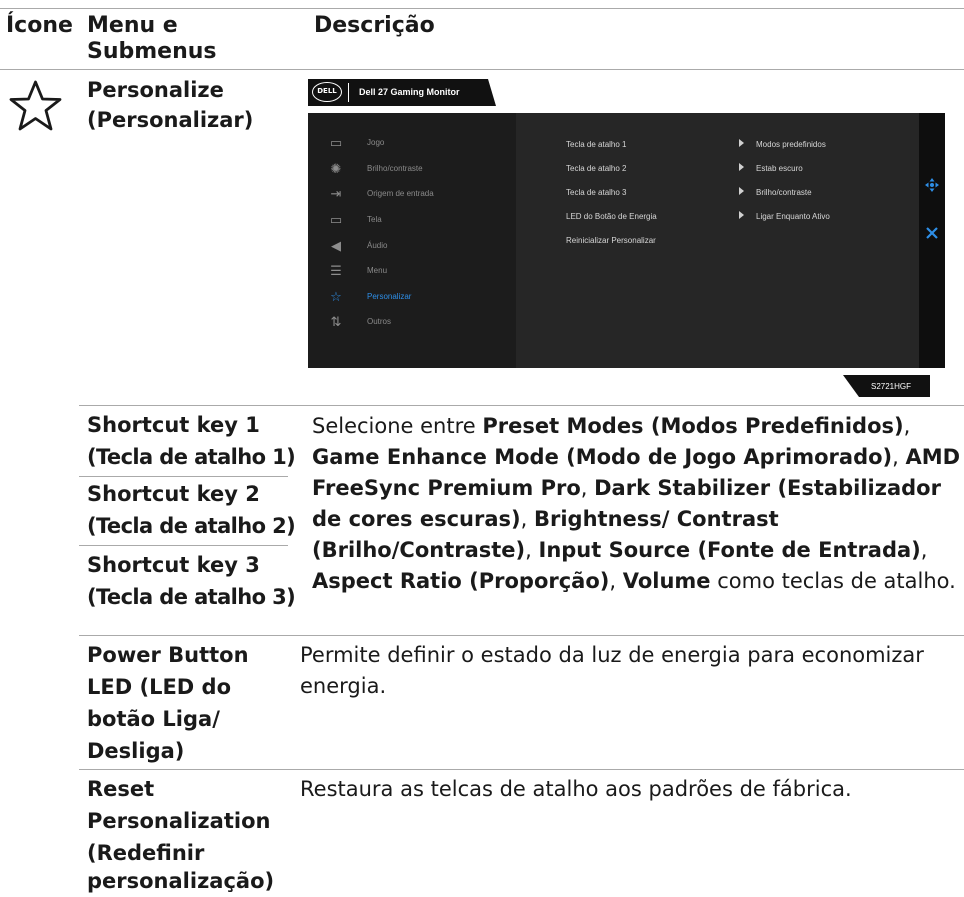 Image resolution: width=964 pixels, height=897 pixels. I want to click on osd-menu-item-tela: ▭ Tela, so click(412, 223).